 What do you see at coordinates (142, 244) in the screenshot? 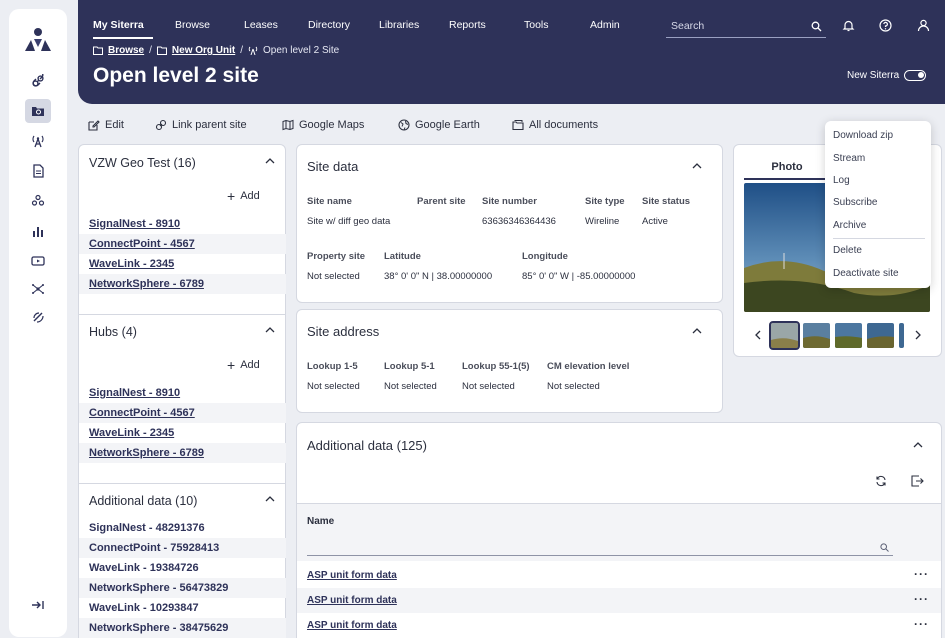
I see `geo-item-link: ConnectPoint - 4567` at bounding box center [142, 244].